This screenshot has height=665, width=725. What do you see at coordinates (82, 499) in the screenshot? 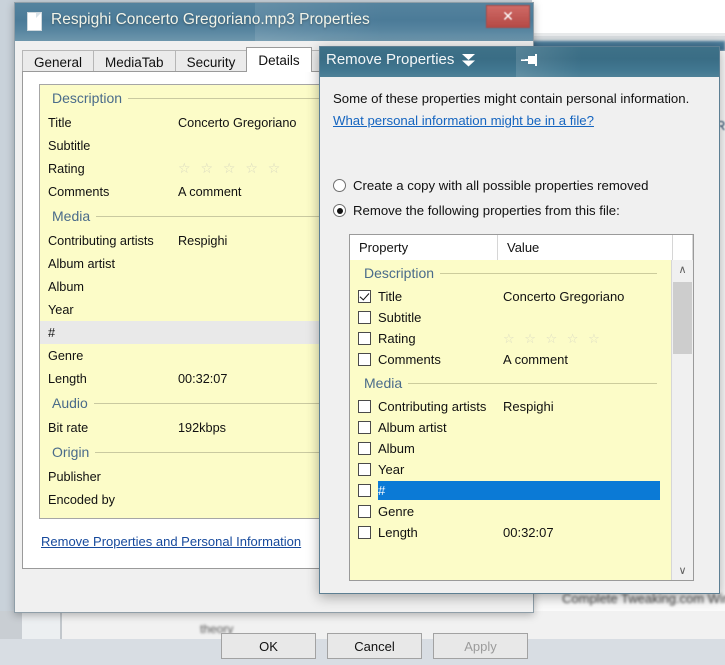
I see `details-row-name: Encoded by` at bounding box center [82, 499].